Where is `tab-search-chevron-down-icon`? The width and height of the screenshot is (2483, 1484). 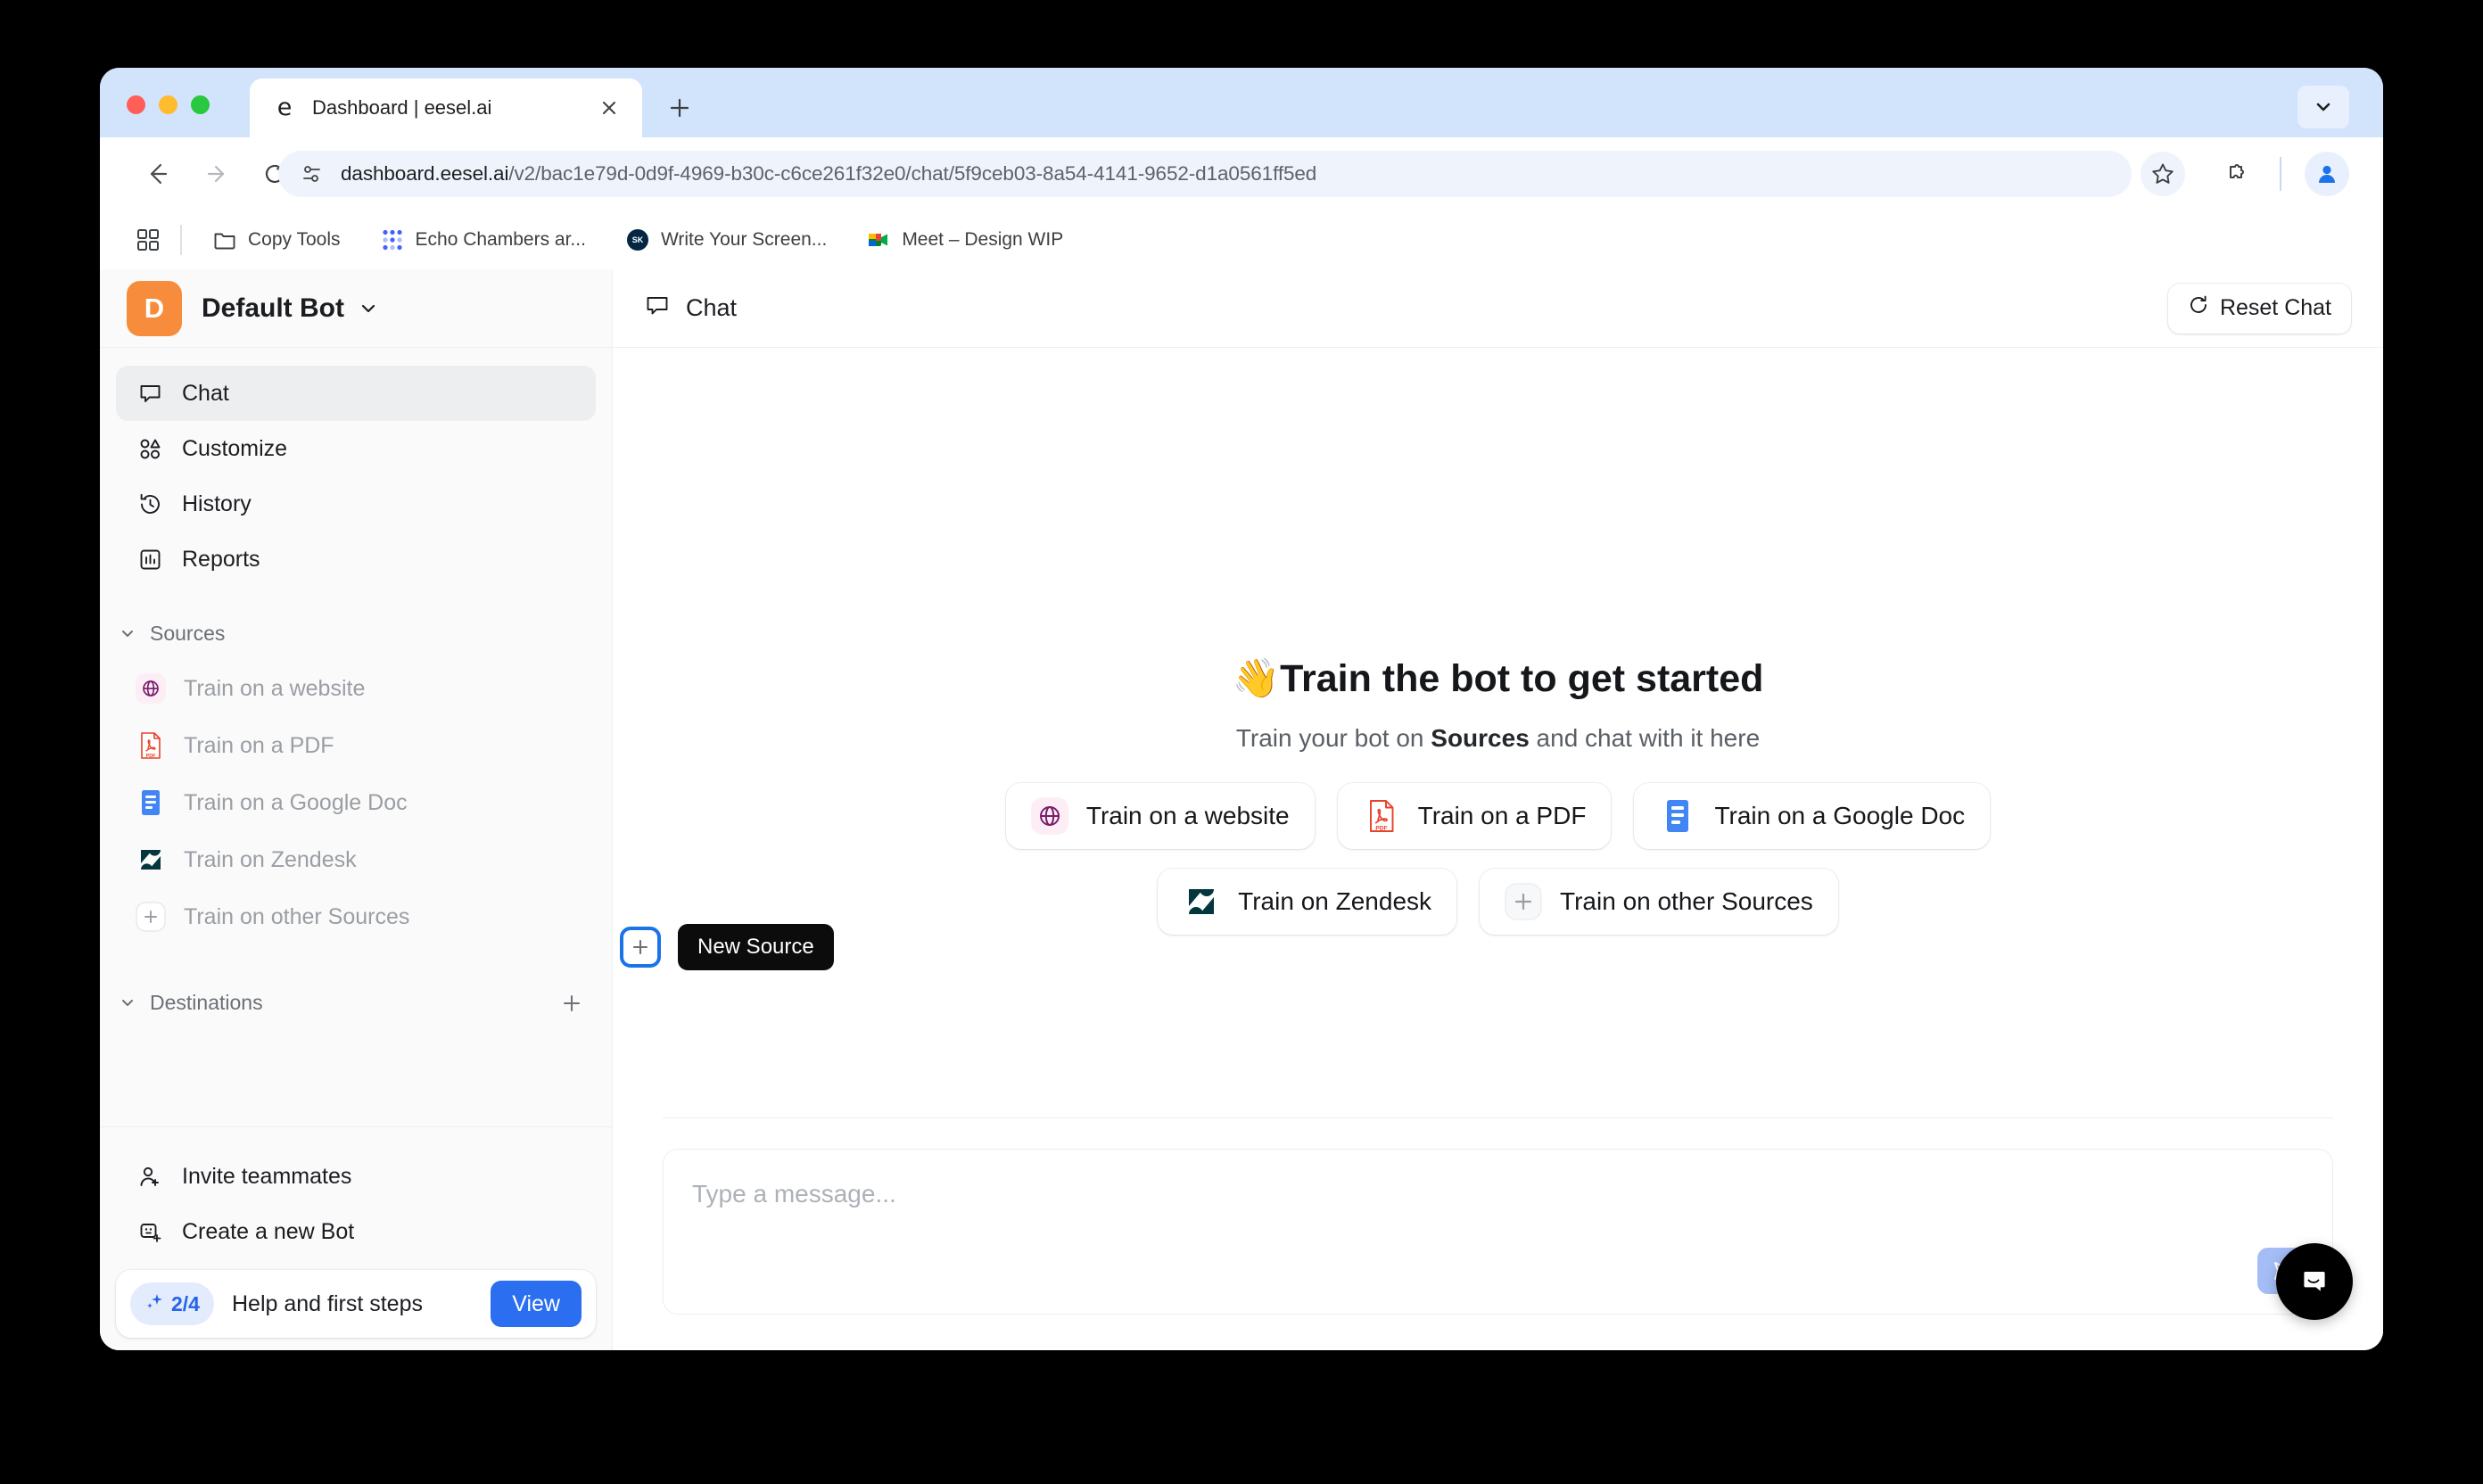 tab-search-chevron-down-icon is located at coordinates (2323, 107).